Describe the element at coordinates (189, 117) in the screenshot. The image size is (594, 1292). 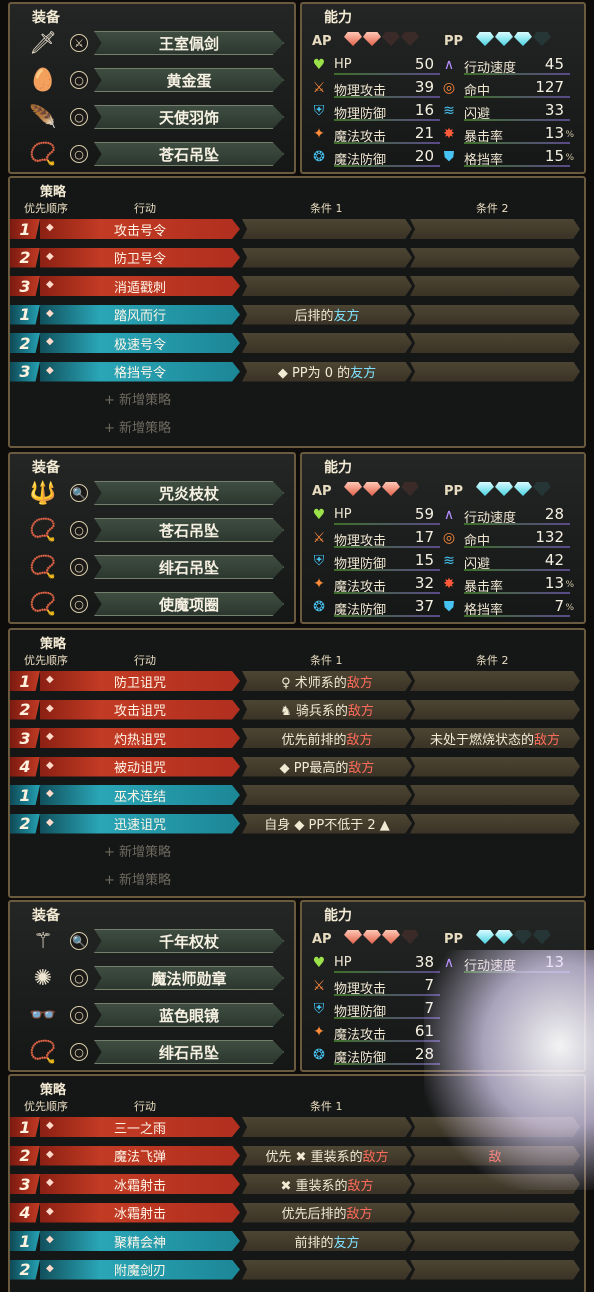
I see `equipment-name: 天使羽饰` at that location.